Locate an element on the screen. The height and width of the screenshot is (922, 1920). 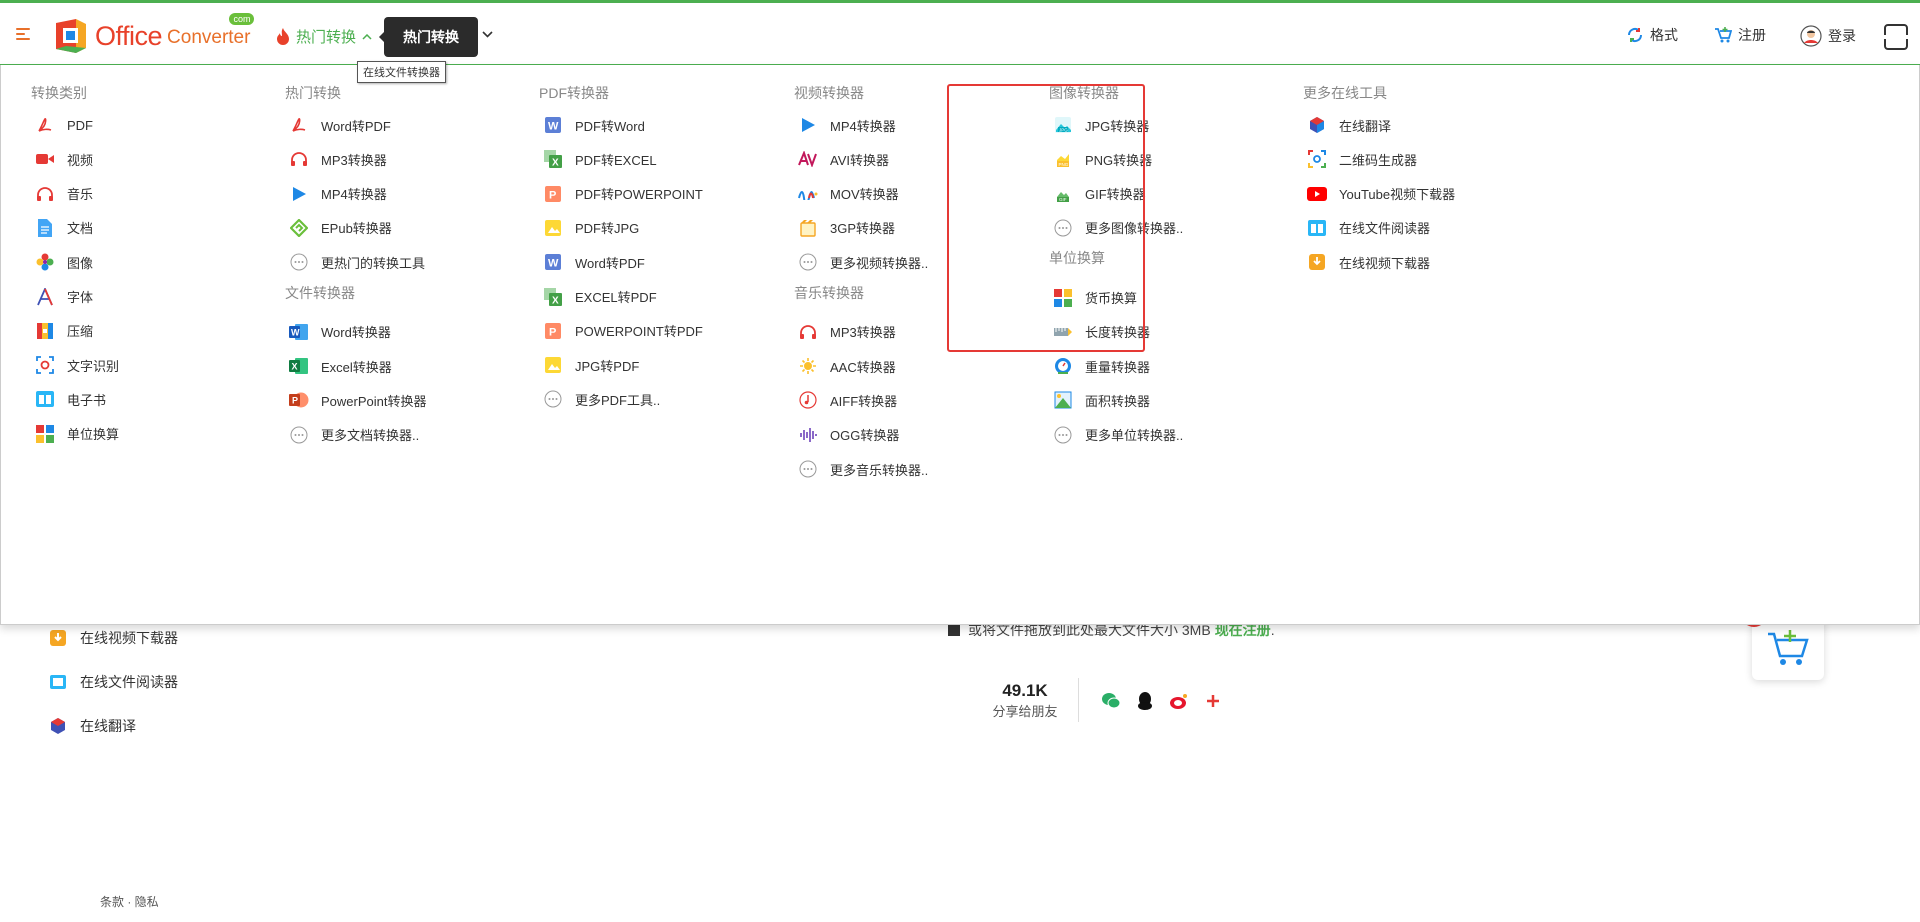
menu-item-label: 视频 is located at coordinates (80, 160).